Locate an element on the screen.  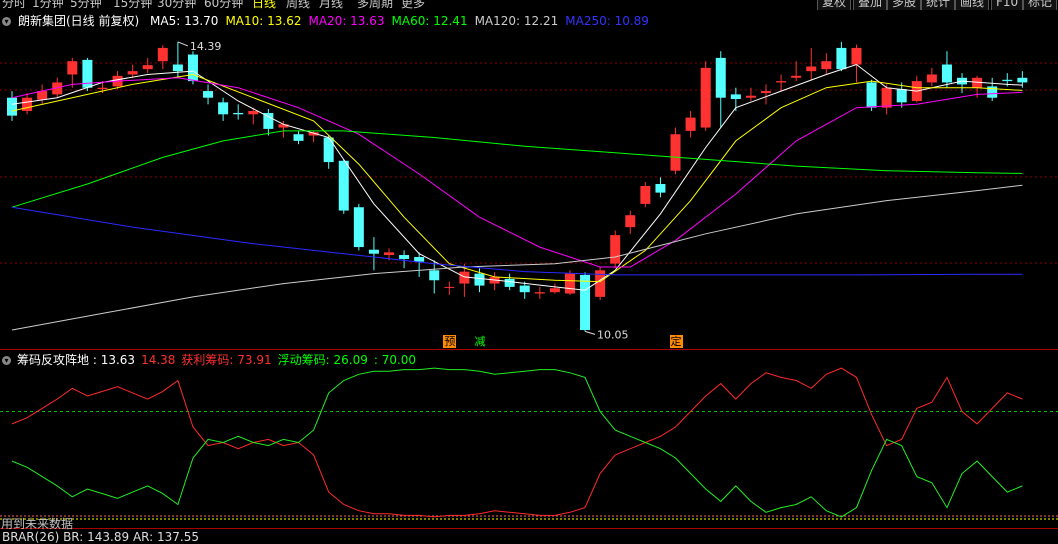
low-marker is located at coordinates (590, 332).